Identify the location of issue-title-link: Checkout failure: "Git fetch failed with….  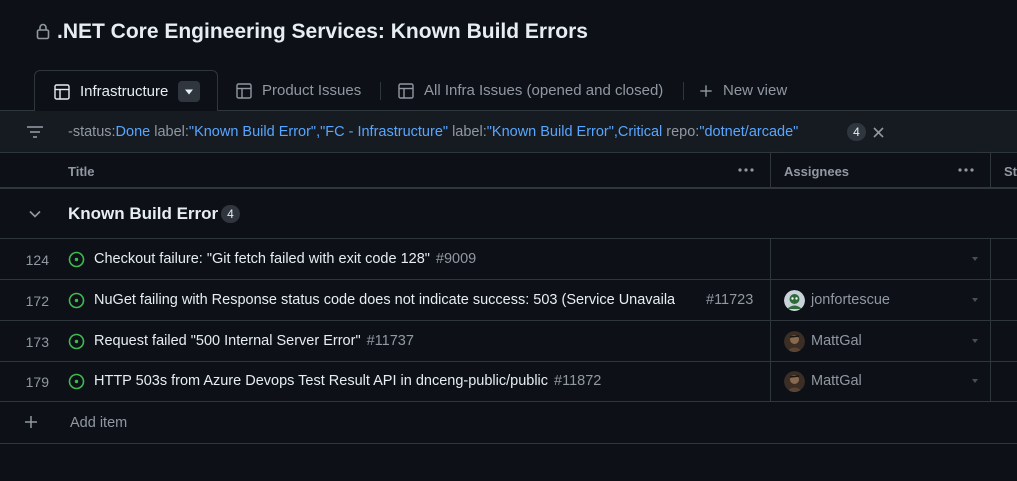
(285, 259).